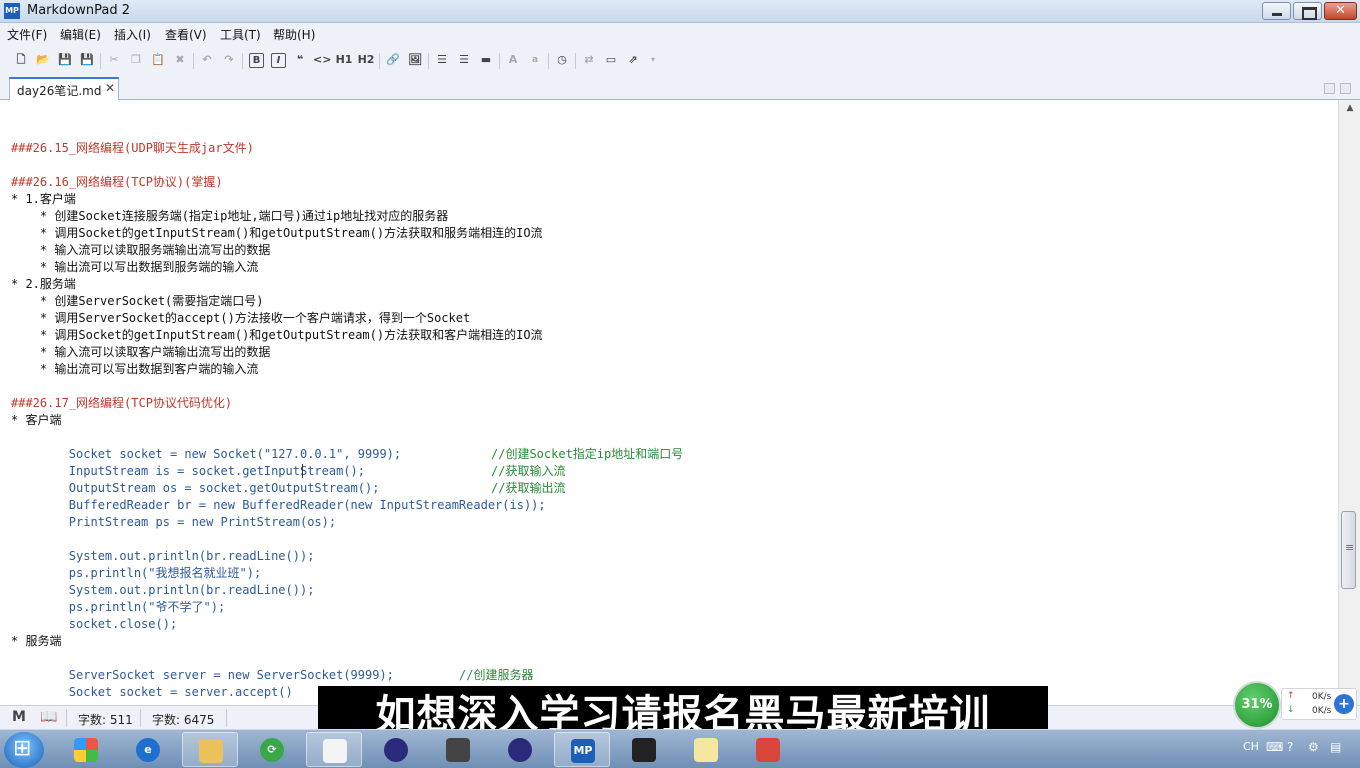 This screenshot has height=768, width=1360. What do you see at coordinates (393, 60) in the screenshot?
I see `link-icon: 🔗` at bounding box center [393, 60].